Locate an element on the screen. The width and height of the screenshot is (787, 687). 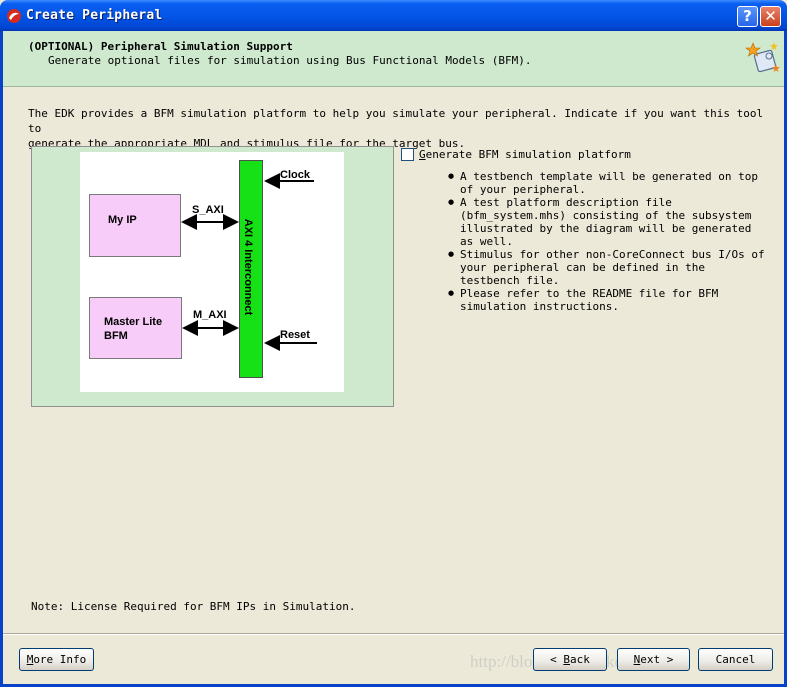
back-prefix: < is located at coordinates (557, 659).